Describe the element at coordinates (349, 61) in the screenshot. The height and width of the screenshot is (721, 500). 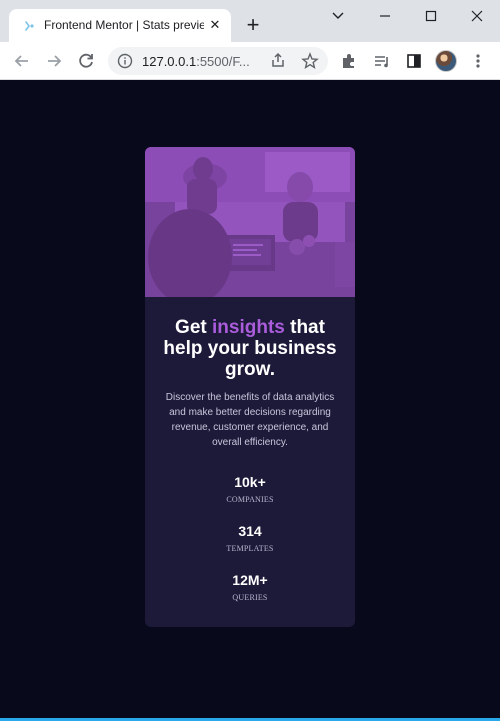
I see `extensions-puzzle-icon` at that location.